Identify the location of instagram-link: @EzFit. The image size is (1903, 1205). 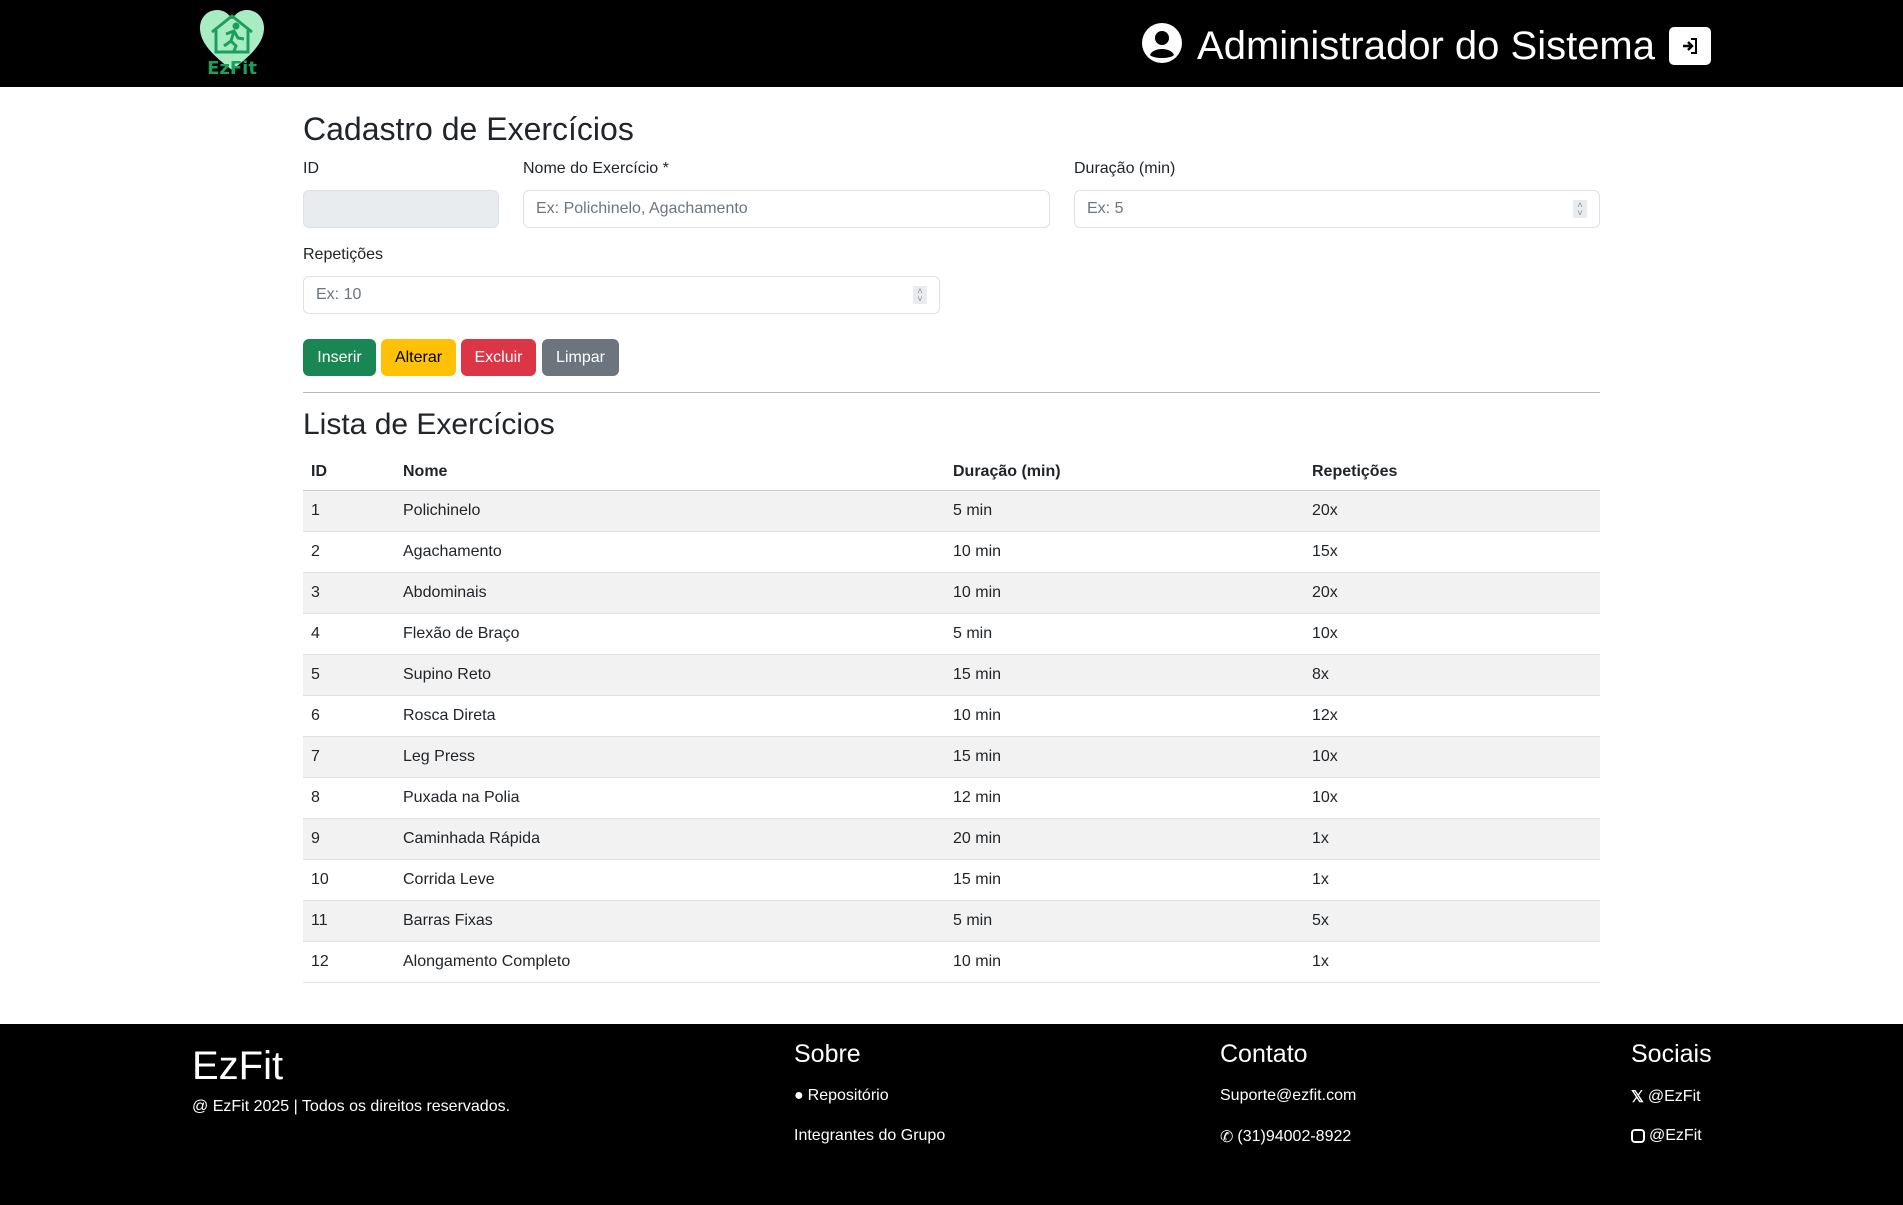
(1666, 1136).